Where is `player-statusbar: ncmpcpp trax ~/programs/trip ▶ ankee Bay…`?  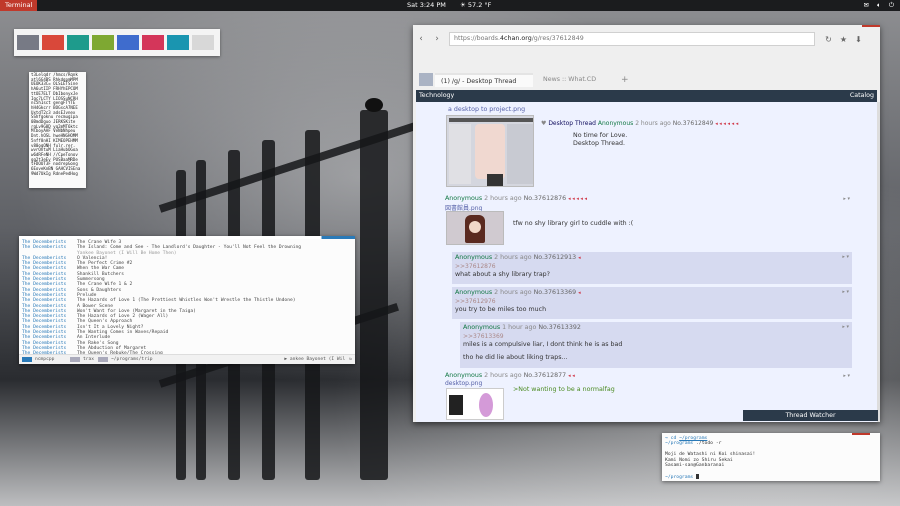
player-statusbar: ncmpcpp trax ~/programs/trip ▶ ankee Bay… is located at coordinates (187, 359).